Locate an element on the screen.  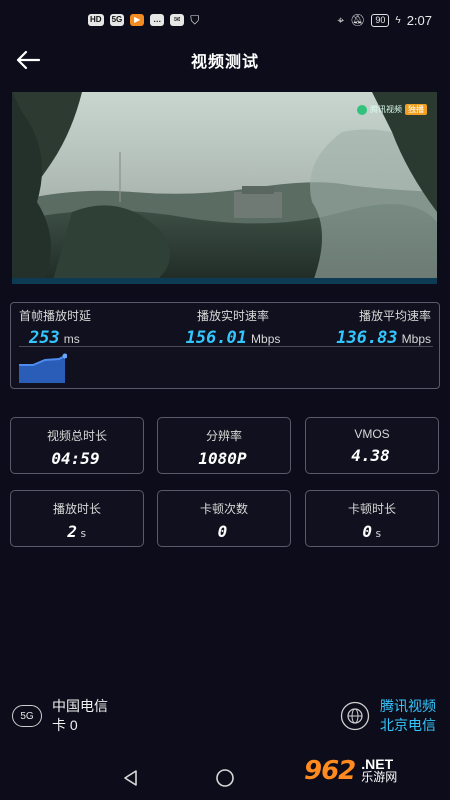
card-value: 1080P is located at coordinates (222, 458).